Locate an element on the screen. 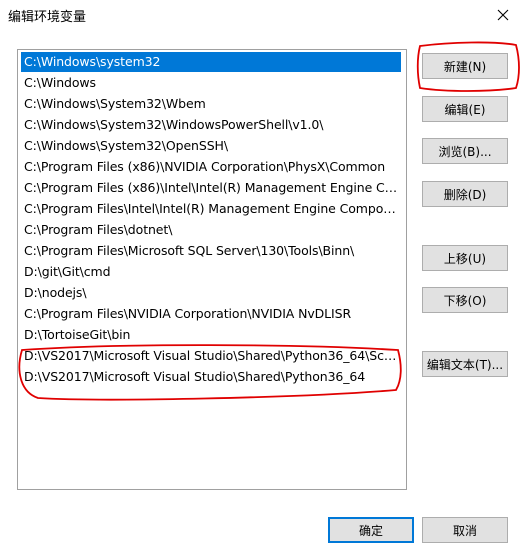 This screenshot has width=523, height=557. list-item: C:\Windows\System32\Wbem is located at coordinates (211, 104).